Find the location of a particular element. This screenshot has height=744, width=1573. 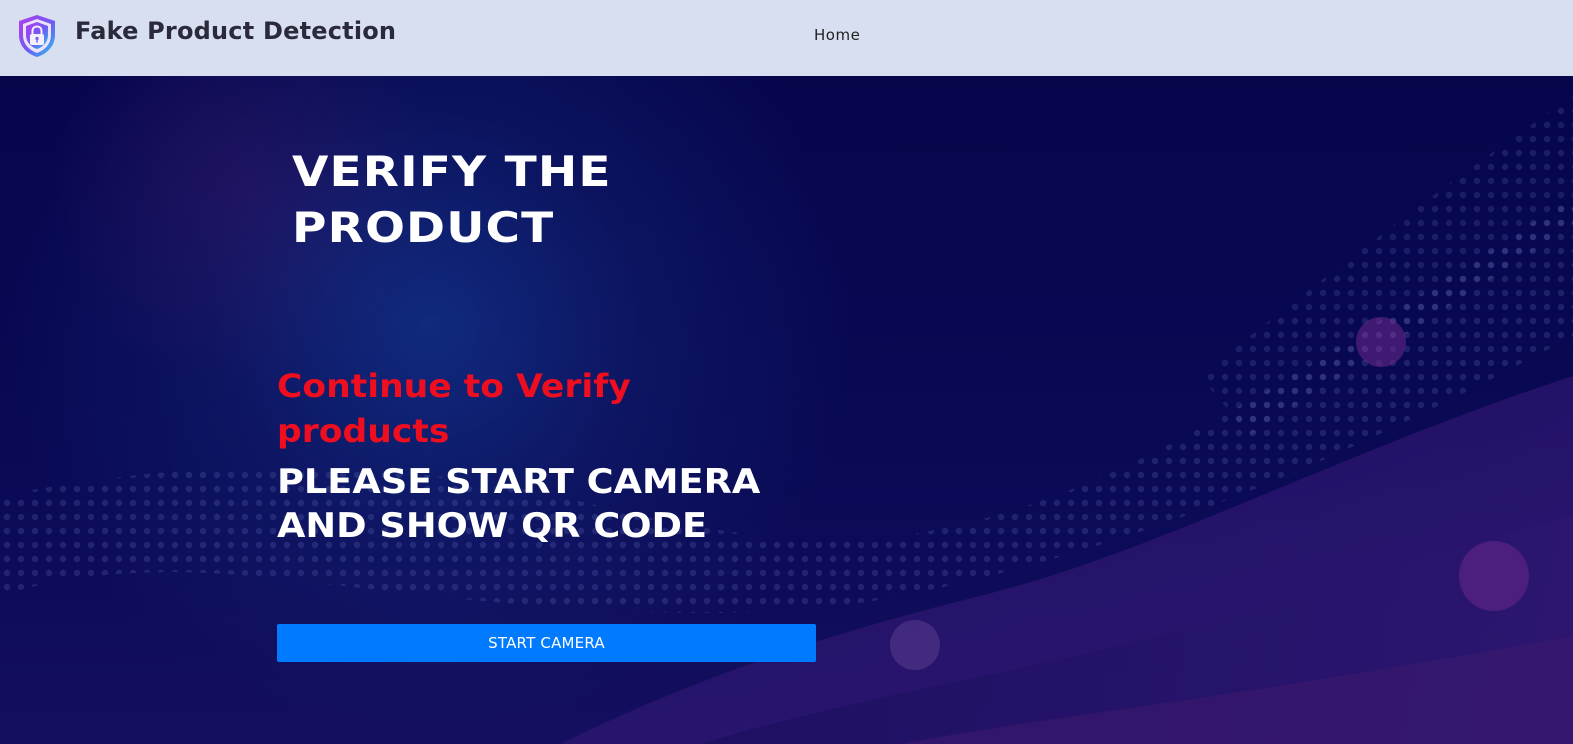

shield-lock-icon is located at coordinates (37, 36).